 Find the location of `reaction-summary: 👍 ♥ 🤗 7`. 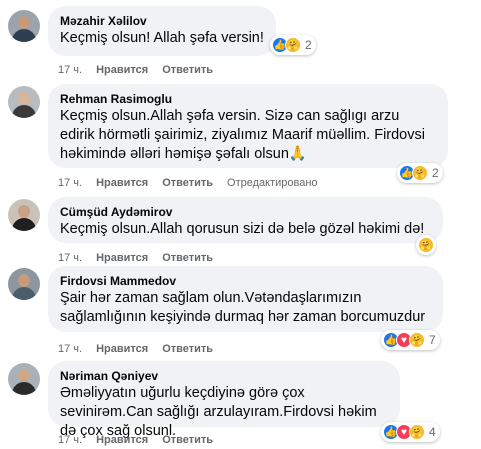

reaction-summary: 👍 ♥ 🤗 7 is located at coordinates (410, 340).